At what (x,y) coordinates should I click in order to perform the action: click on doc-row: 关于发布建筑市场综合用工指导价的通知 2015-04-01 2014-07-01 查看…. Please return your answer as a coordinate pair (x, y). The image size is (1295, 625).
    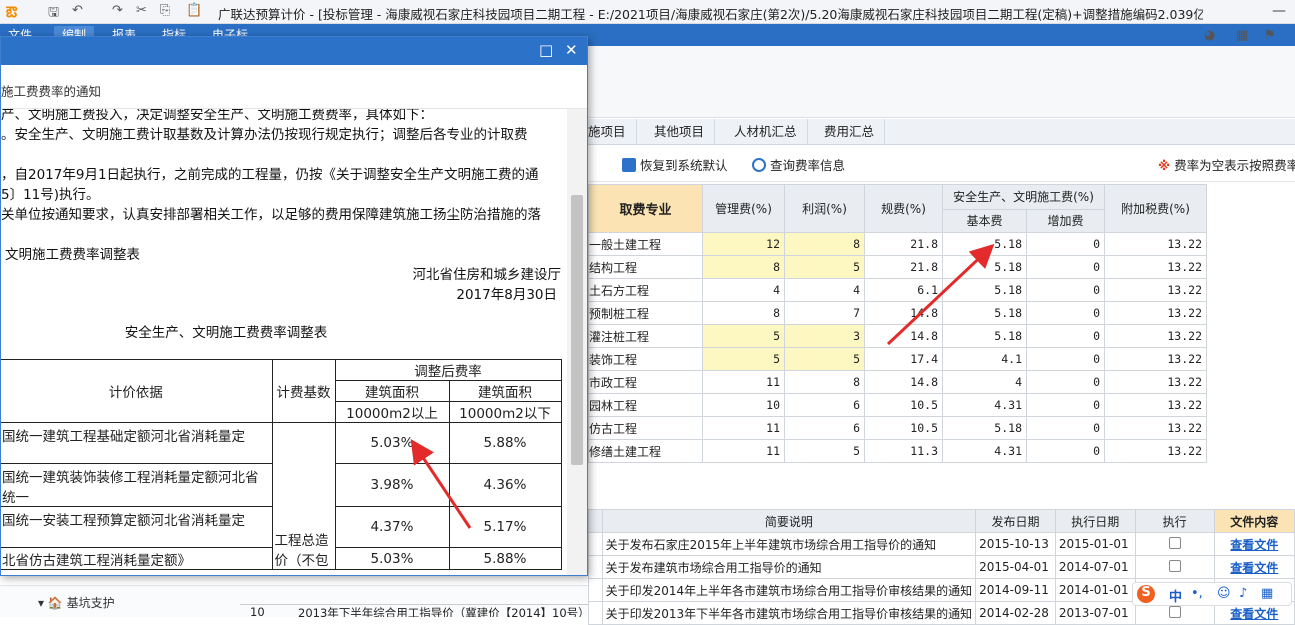
    Looking at the image, I should click on (941, 567).